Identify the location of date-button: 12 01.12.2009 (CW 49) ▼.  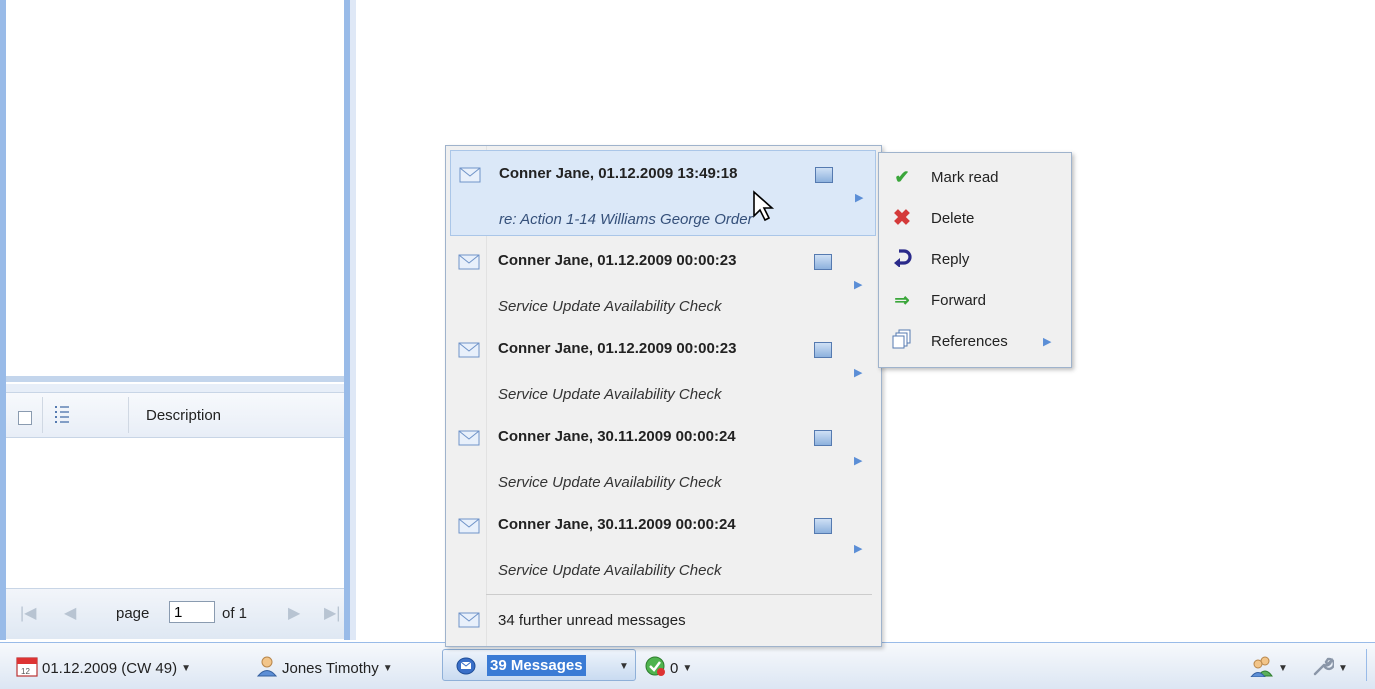
(103, 668).